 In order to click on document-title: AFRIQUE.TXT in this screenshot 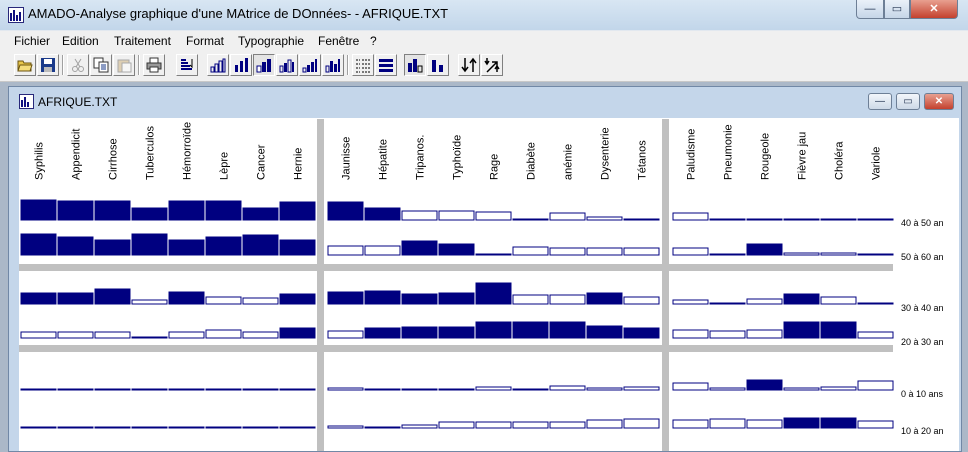, I will do `click(78, 102)`.